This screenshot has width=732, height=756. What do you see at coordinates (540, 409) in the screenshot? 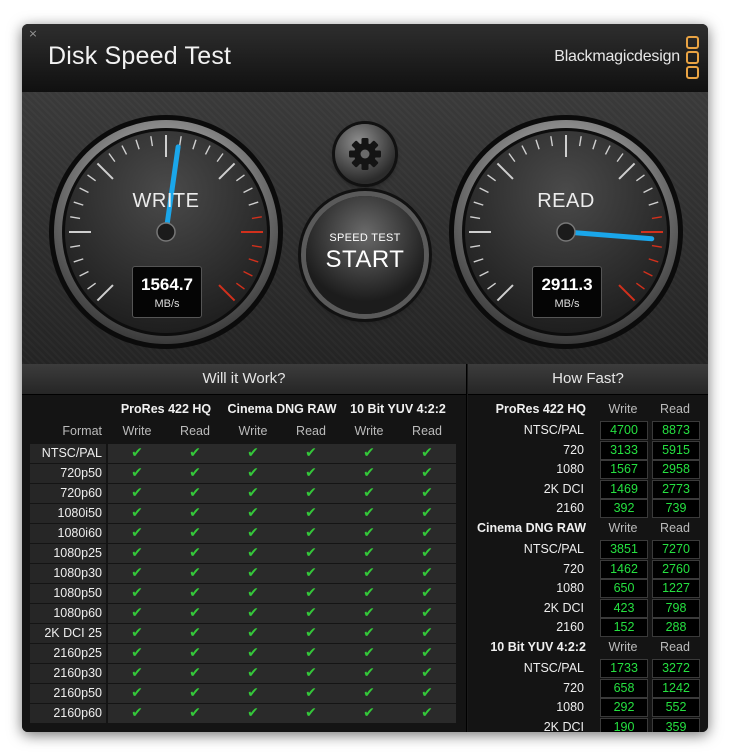
I see `speed-group-title: ProRes 422 HQ` at bounding box center [540, 409].